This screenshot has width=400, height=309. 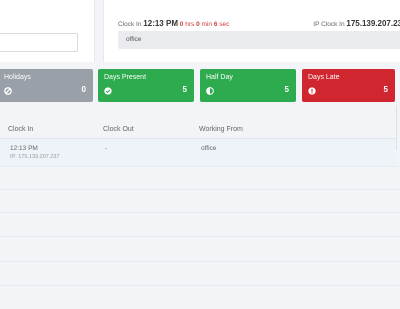 What do you see at coordinates (184, 89) in the screenshot?
I see `days-present-count: 5` at bounding box center [184, 89].